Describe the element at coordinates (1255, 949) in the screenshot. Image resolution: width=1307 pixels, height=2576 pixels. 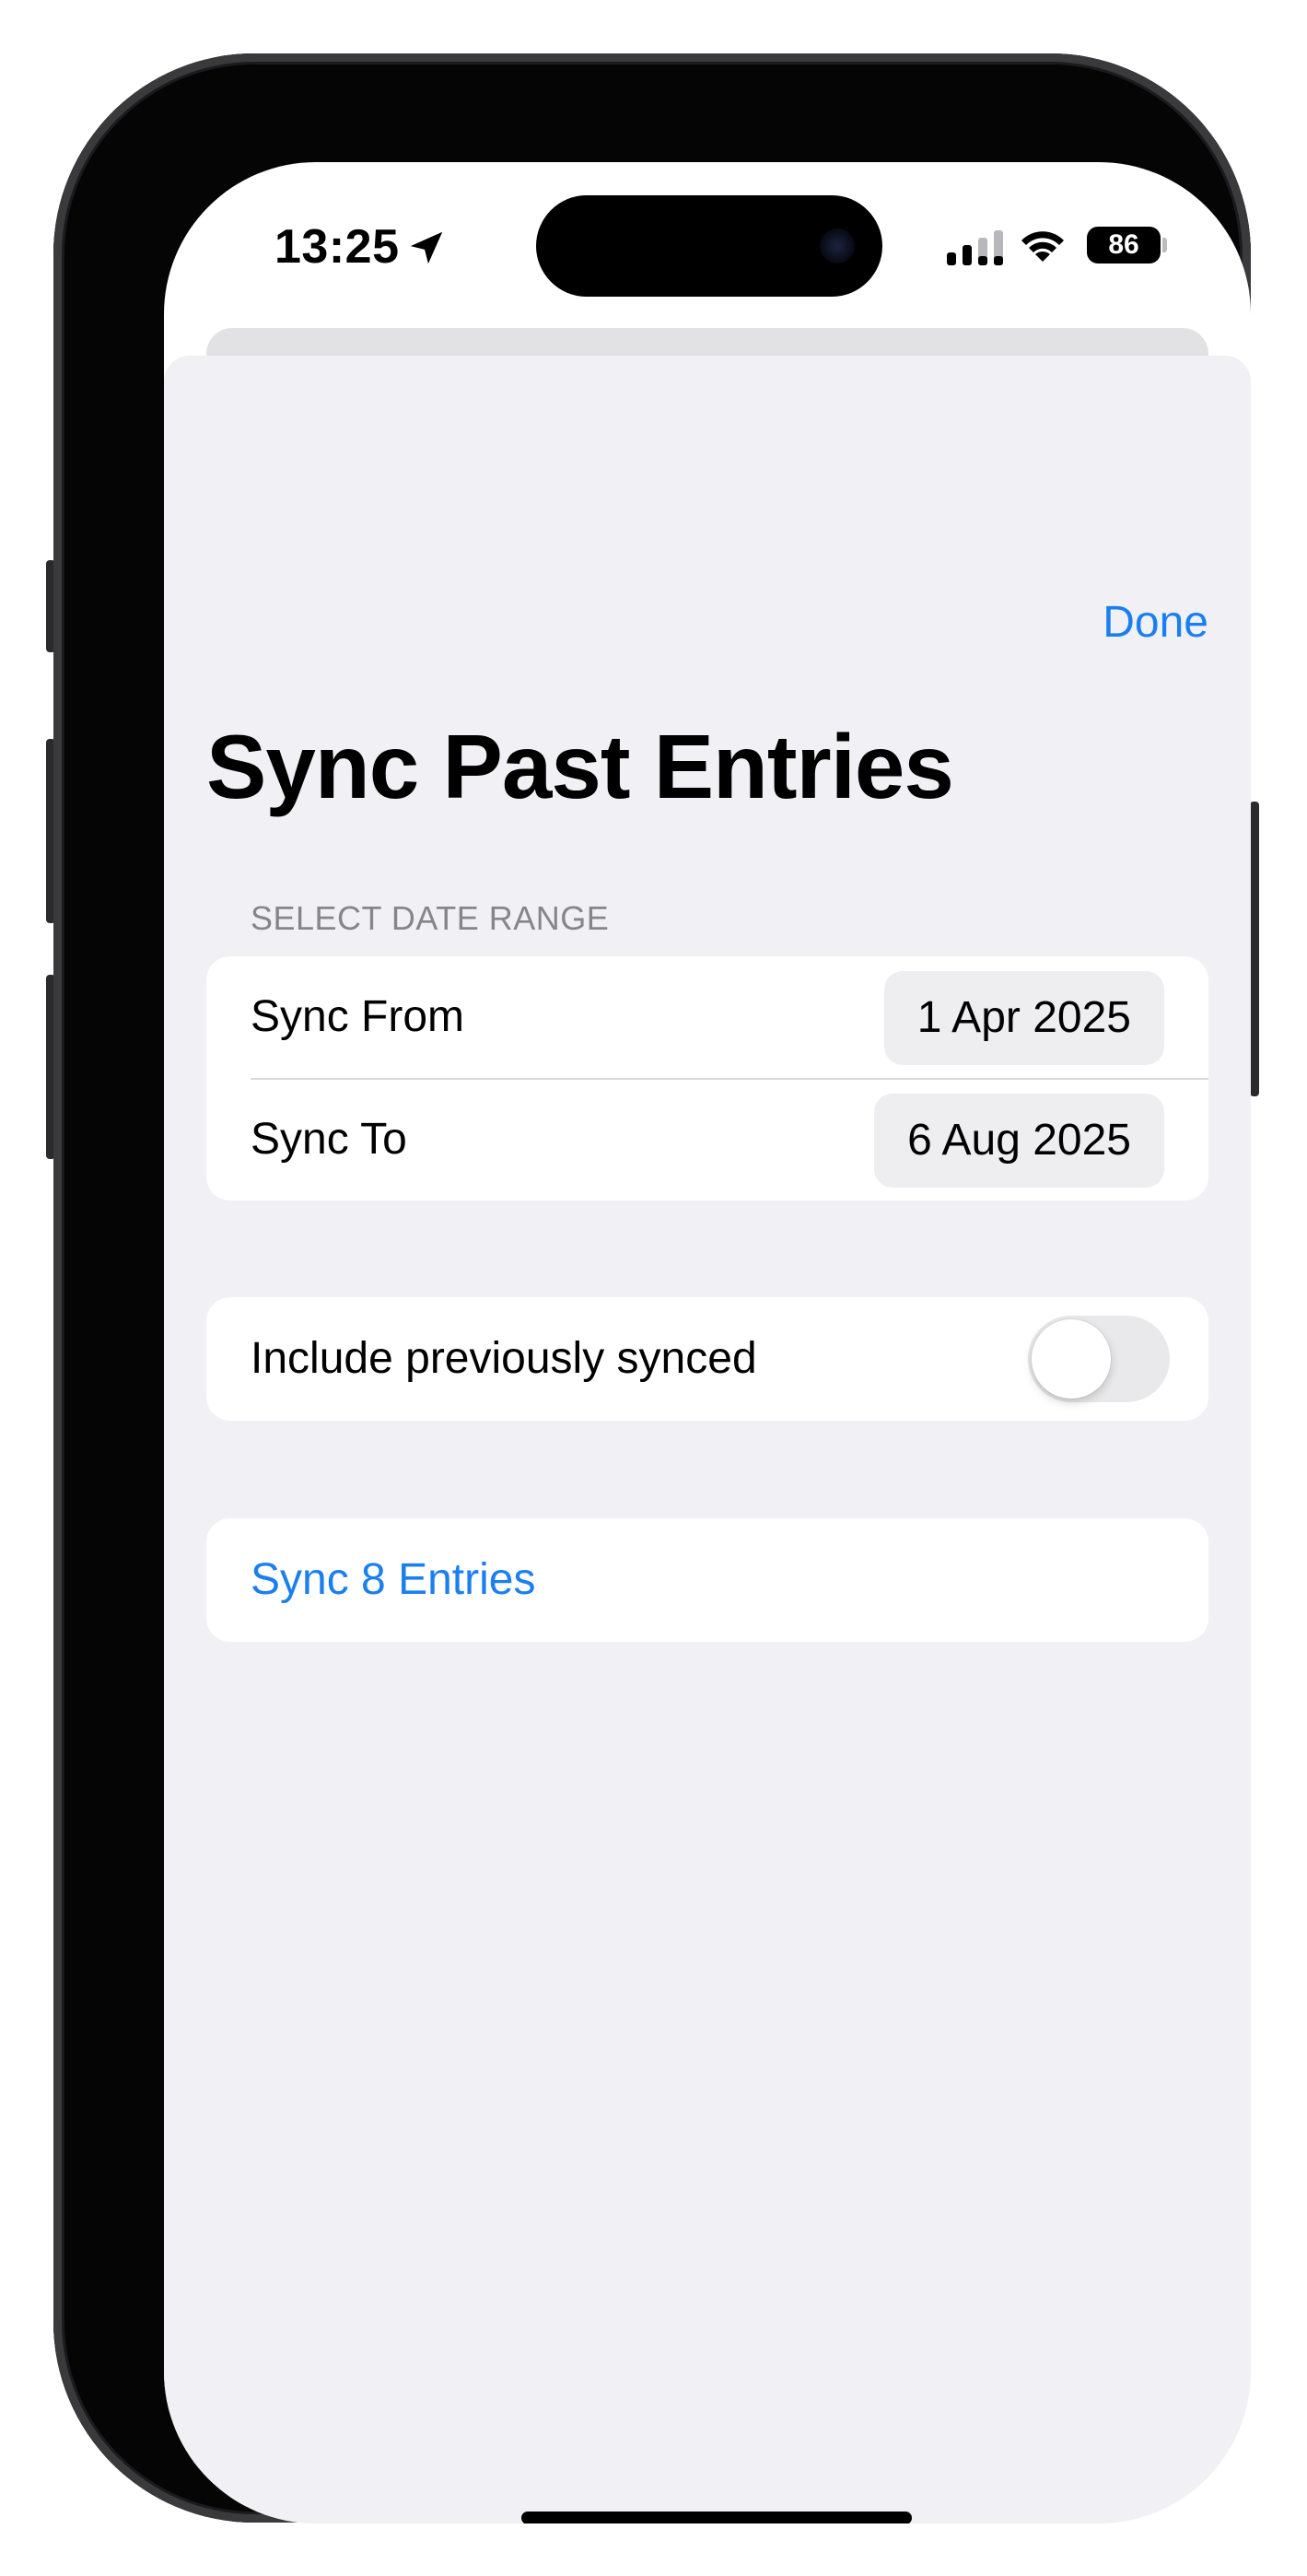
I see `power-button` at that location.